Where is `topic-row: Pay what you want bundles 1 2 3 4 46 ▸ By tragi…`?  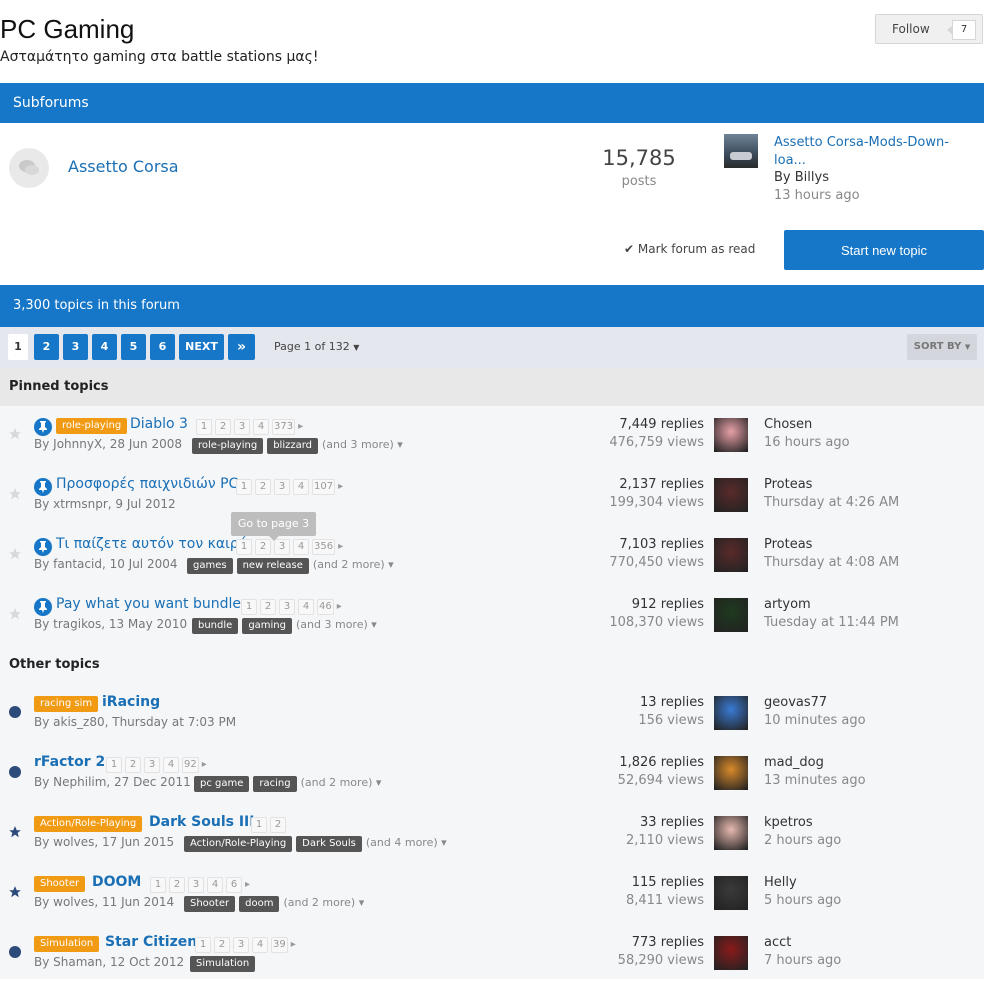 topic-row: Pay what you want bundles 1 2 3 4 46 ▸ By tragi… is located at coordinates (492, 622).